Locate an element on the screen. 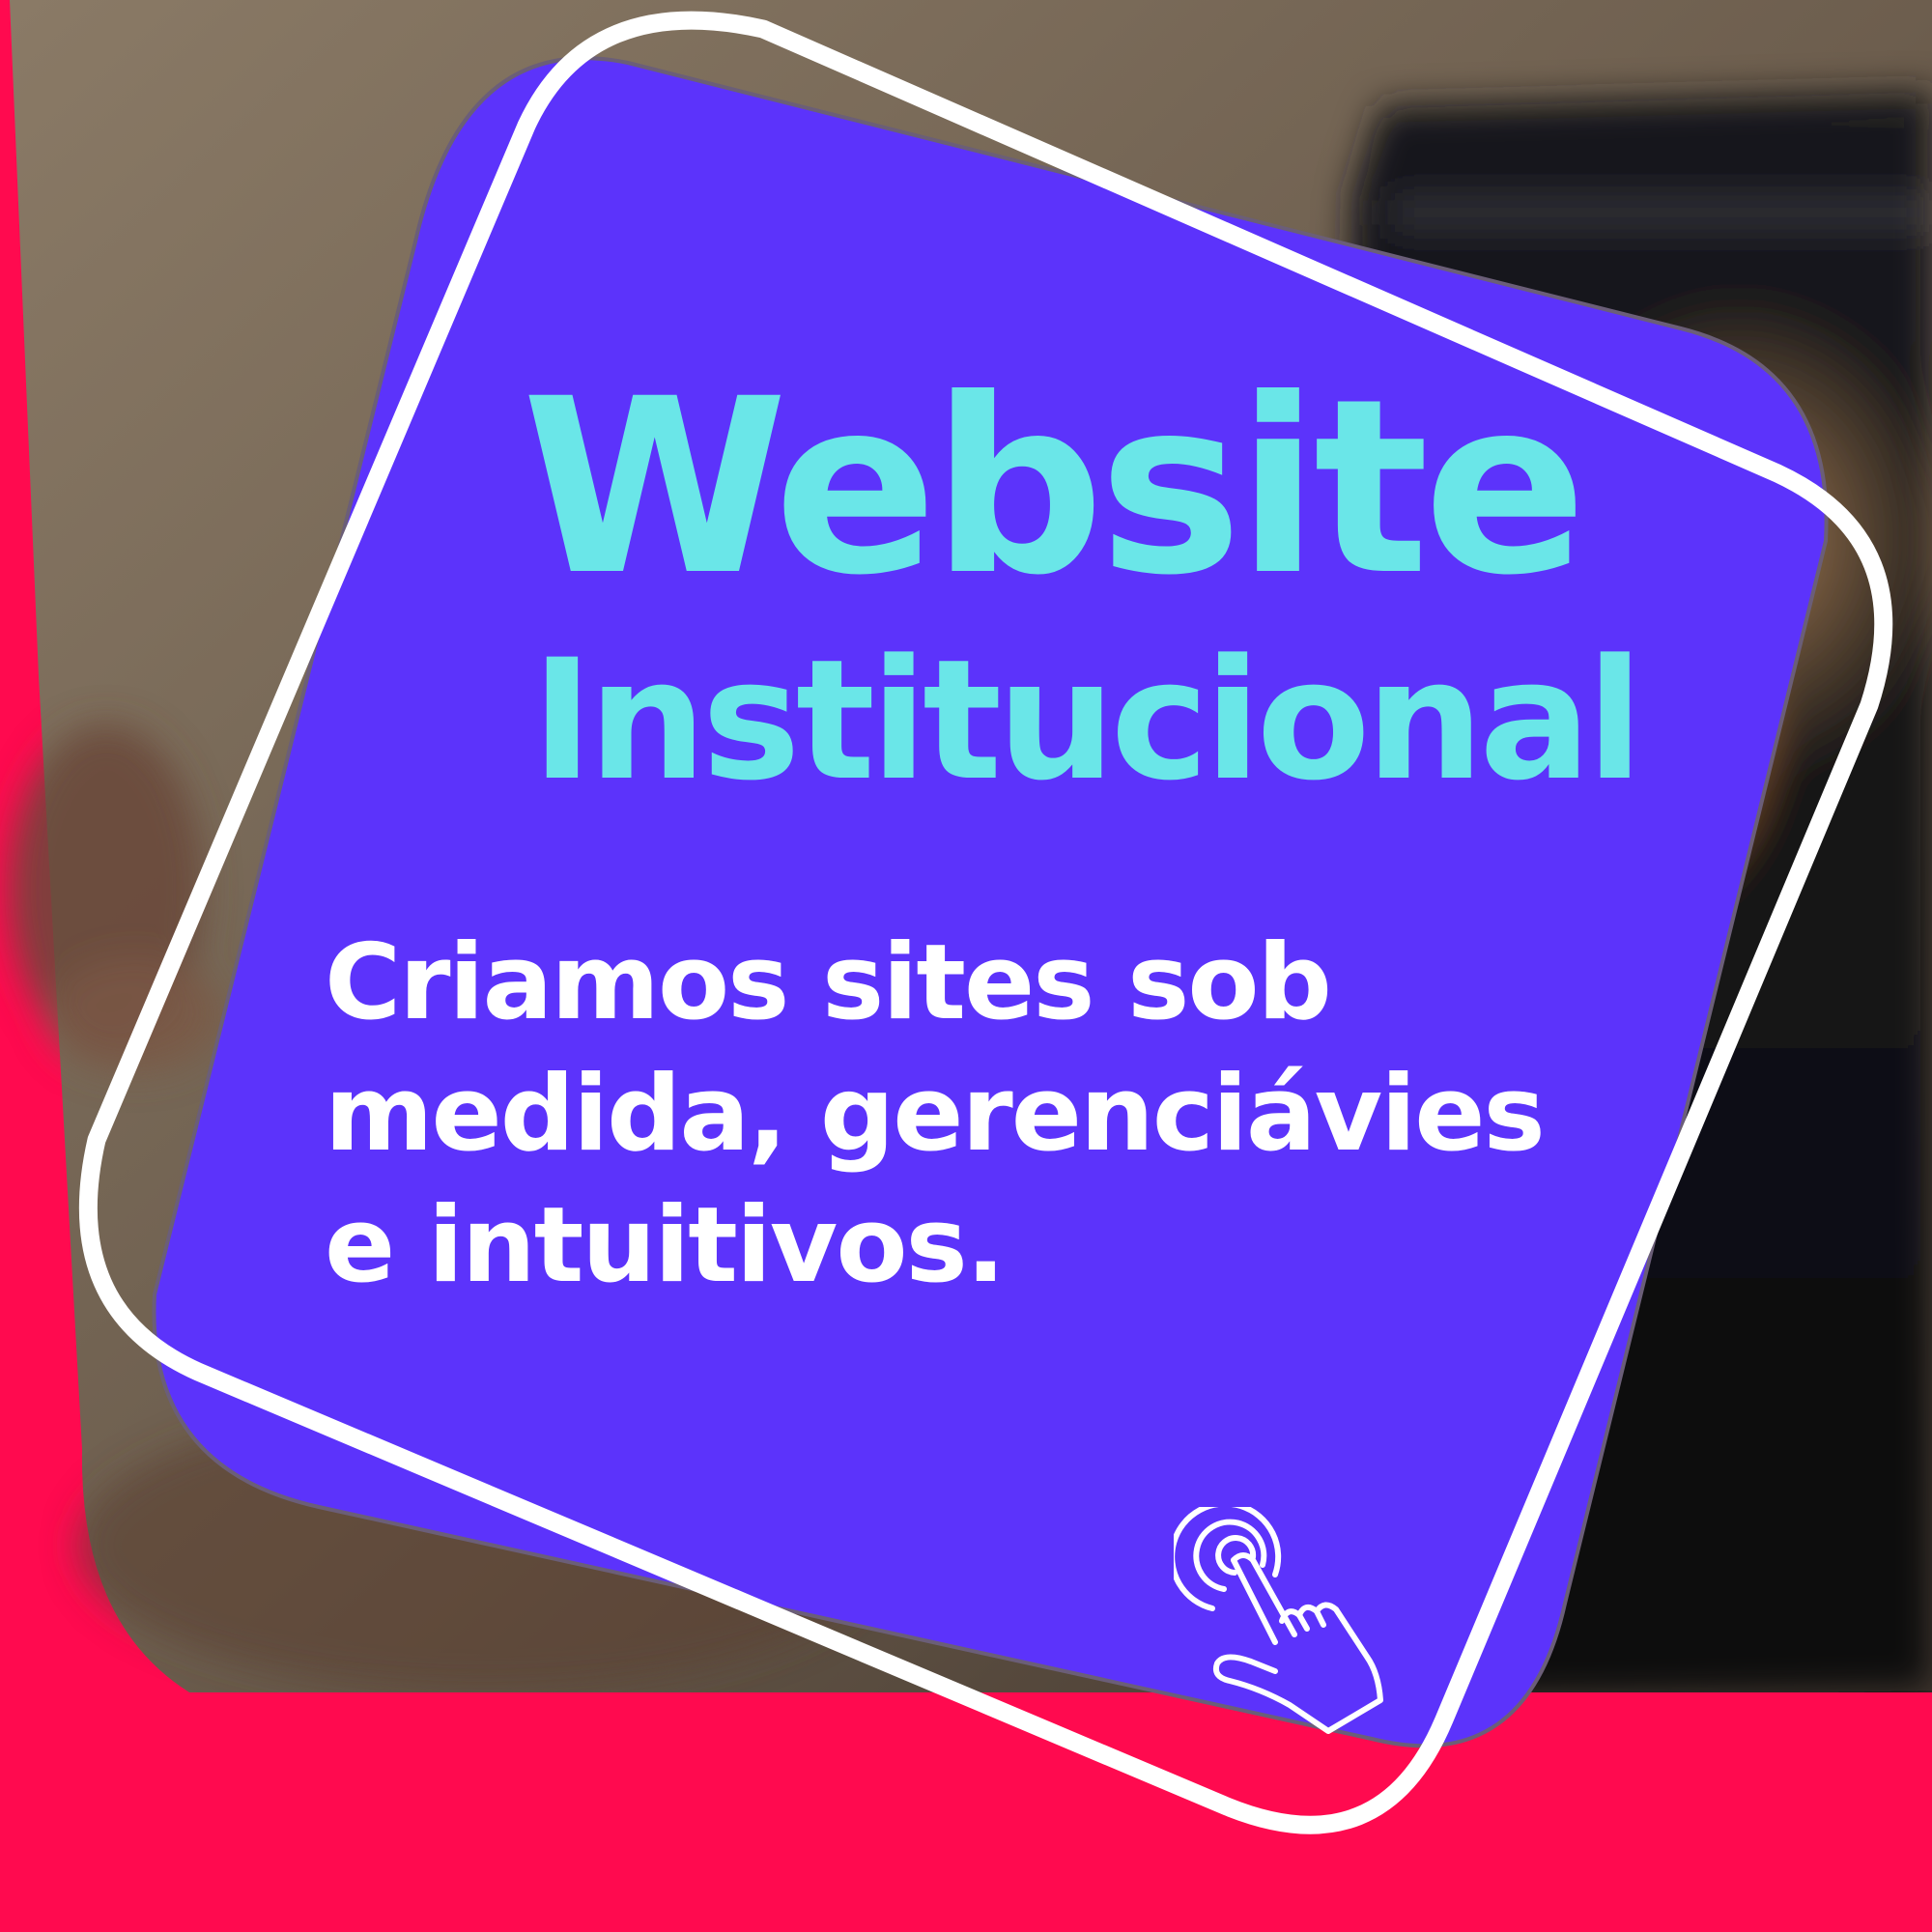 This screenshot has width=1932, height=1932. body-line-2: medida, gerenciávies is located at coordinates (935, 1114).